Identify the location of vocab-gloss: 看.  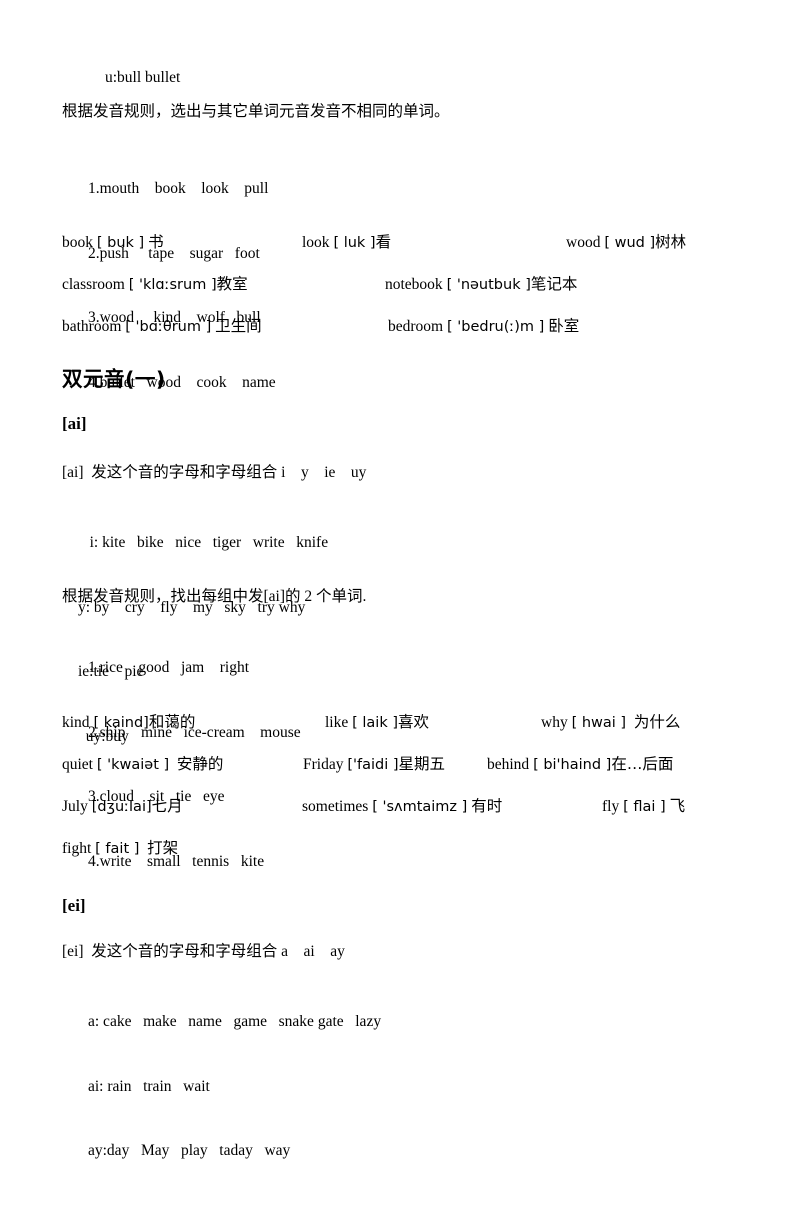
(383, 242).